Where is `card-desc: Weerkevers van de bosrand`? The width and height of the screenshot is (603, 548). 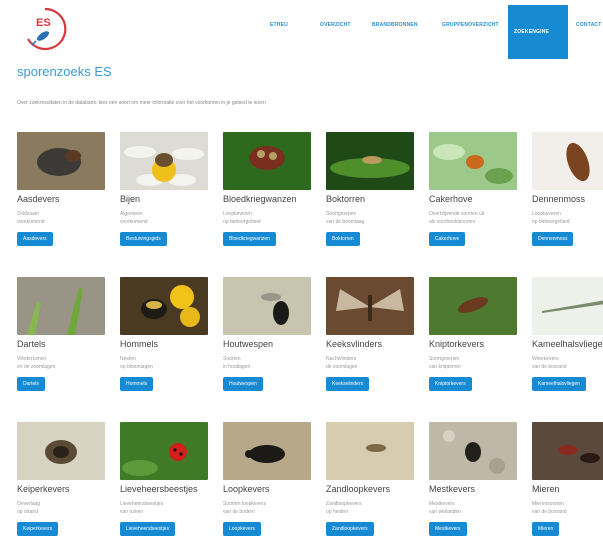 card-desc: Weerkevers van de bosrand is located at coordinates (549, 363).